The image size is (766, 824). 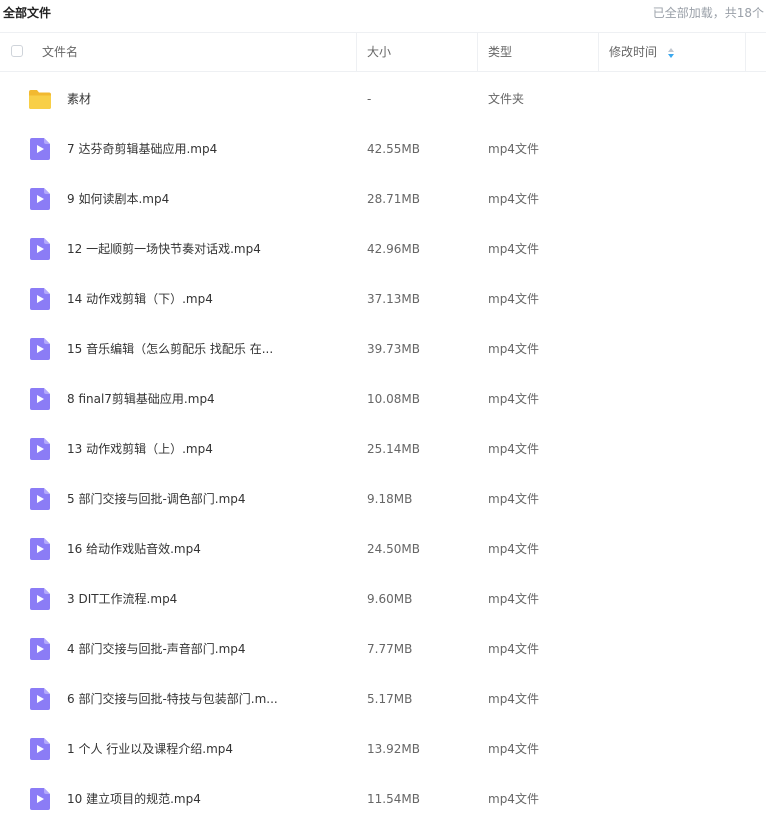 What do you see at coordinates (390, 499) in the screenshot?
I see `file-size: 9.18MB` at bounding box center [390, 499].